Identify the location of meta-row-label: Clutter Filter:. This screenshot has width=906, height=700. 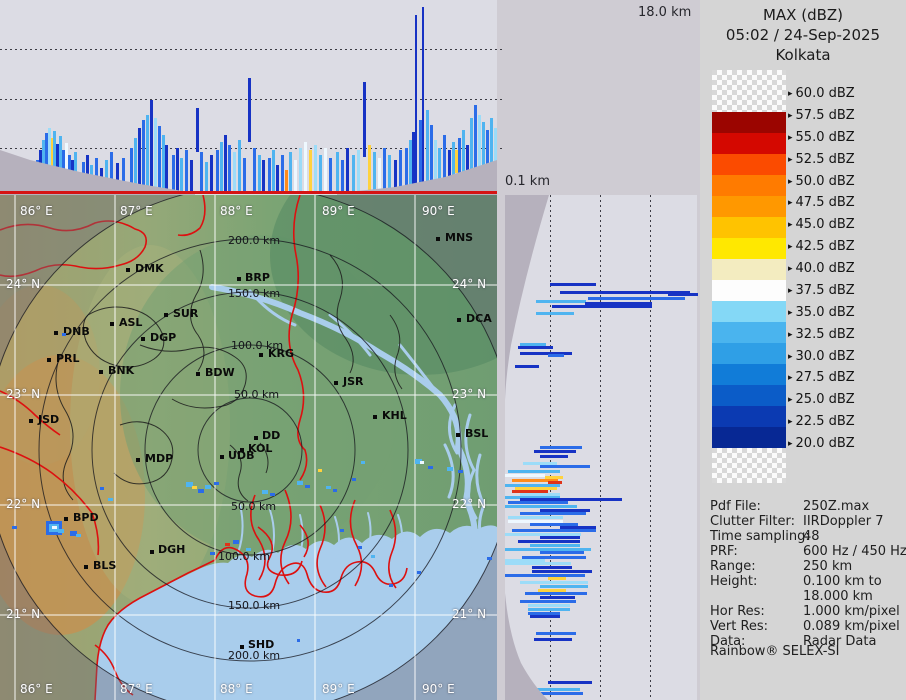
(752, 521).